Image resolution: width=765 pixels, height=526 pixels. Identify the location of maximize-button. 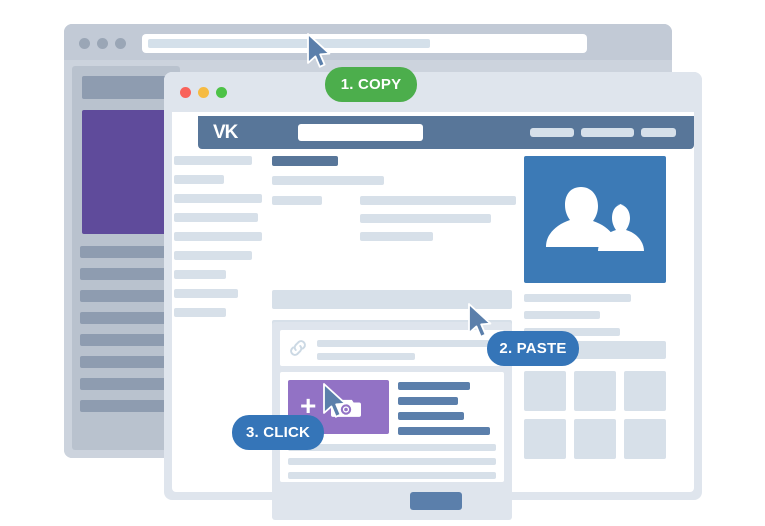
(221, 92).